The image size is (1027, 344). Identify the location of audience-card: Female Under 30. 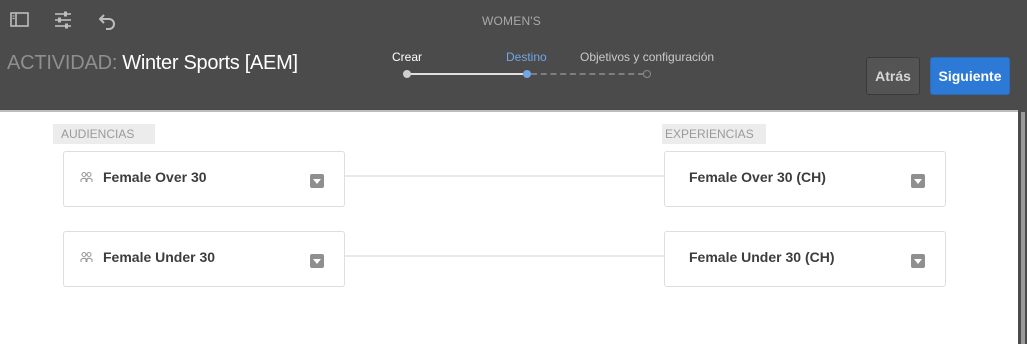
(204, 259).